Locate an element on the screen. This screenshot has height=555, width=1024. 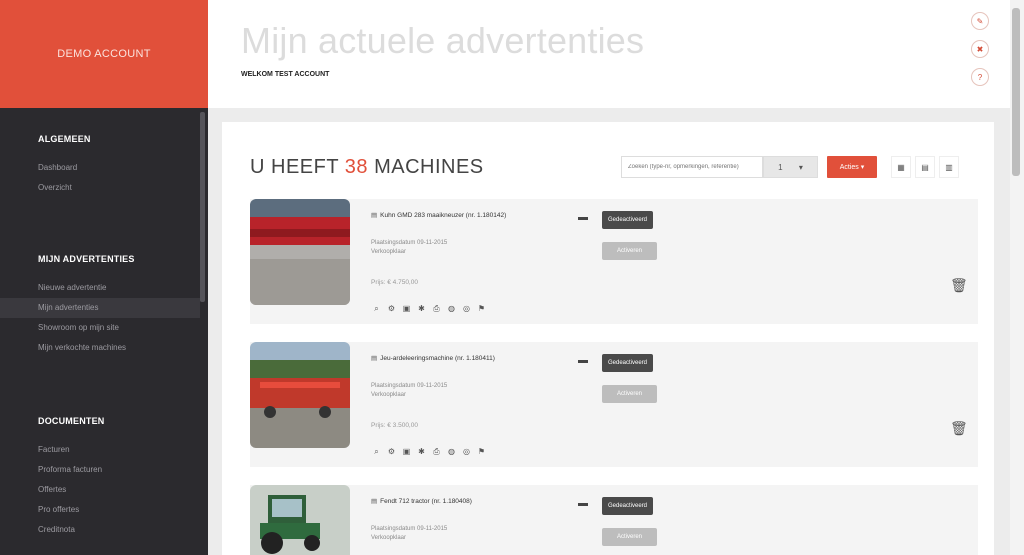
listing-title: ▤ Fendt 712 tractor (nr. 1.180408) is located at coordinates (421, 501).